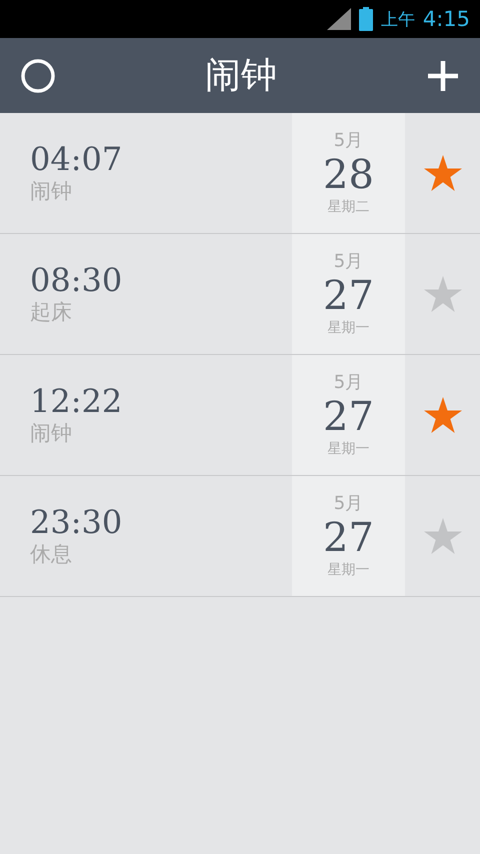 Image resolution: width=480 pixels, height=854 pixels. I want to click on alarm-label: 起床, so click(51, 312).